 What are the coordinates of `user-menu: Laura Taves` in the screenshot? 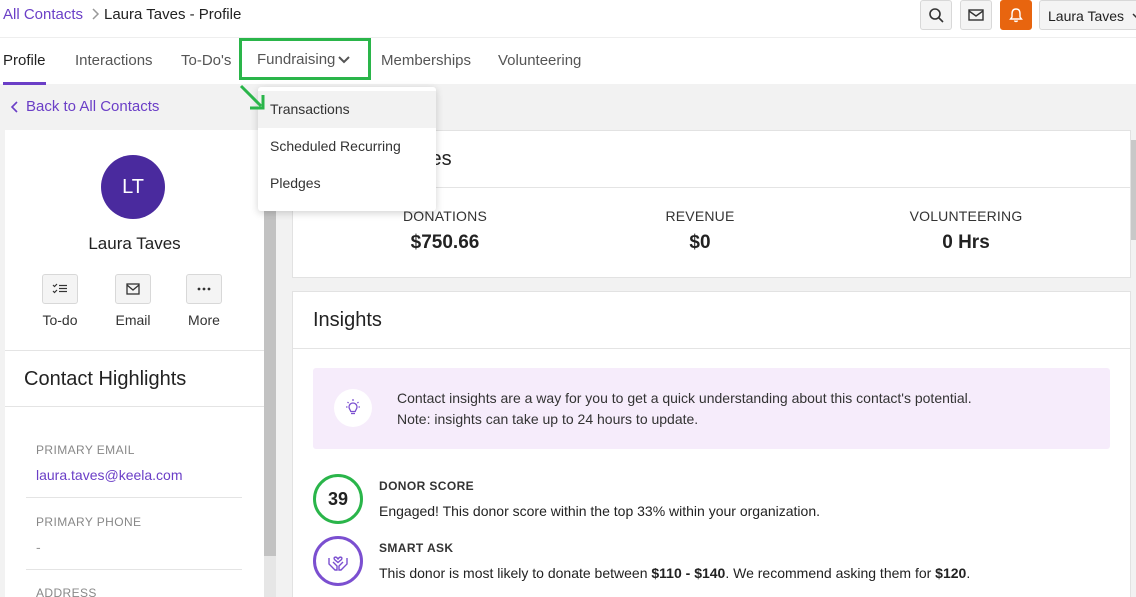 It's located at (1087, 15).